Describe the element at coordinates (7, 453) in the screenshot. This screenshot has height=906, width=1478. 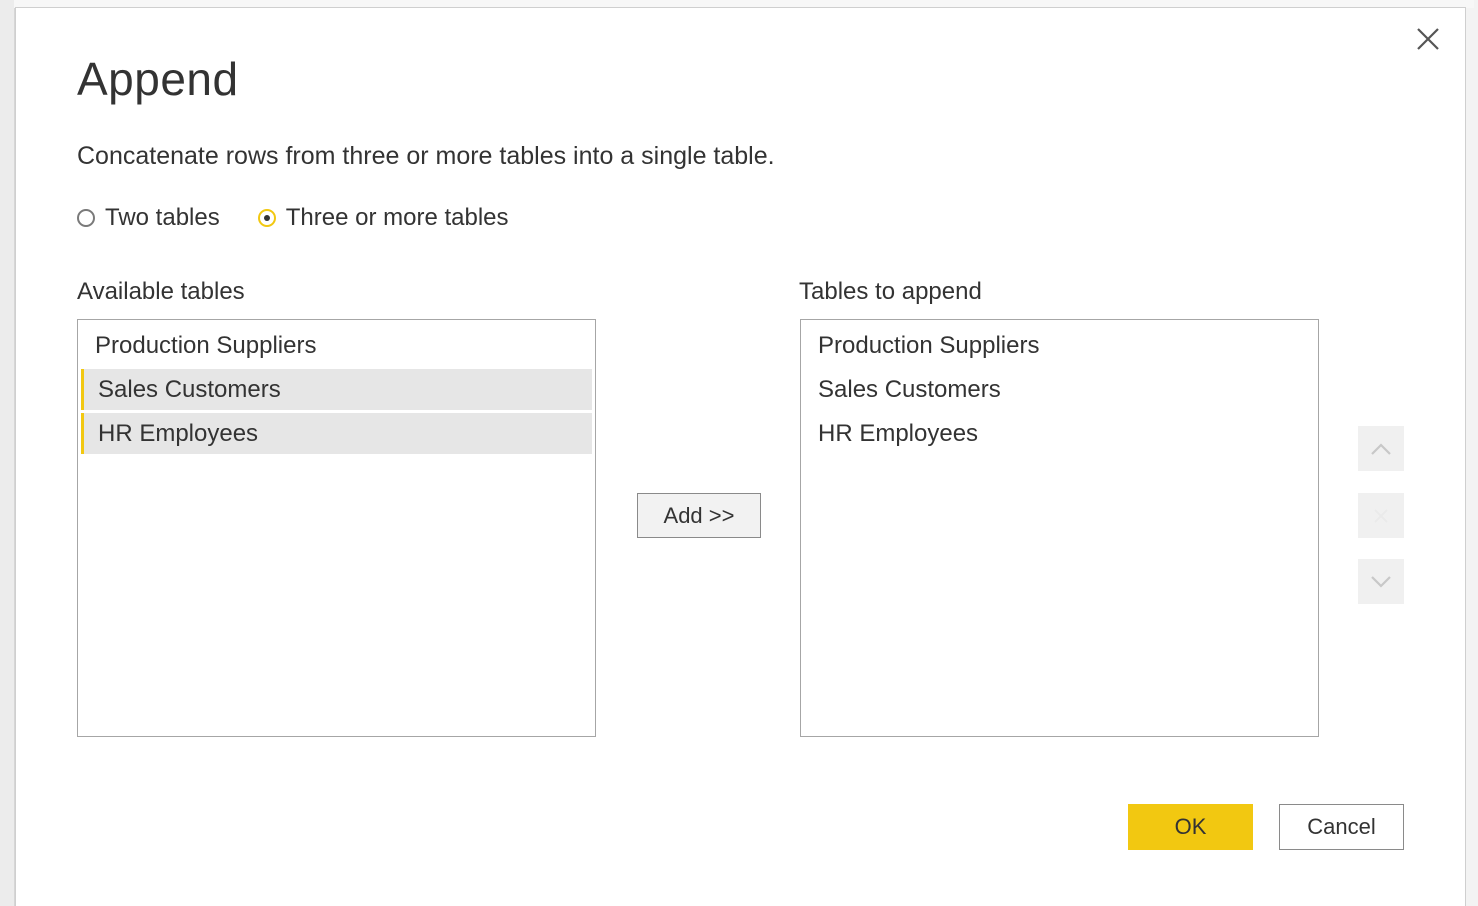
I see `backdrop-left-edge` at that location.